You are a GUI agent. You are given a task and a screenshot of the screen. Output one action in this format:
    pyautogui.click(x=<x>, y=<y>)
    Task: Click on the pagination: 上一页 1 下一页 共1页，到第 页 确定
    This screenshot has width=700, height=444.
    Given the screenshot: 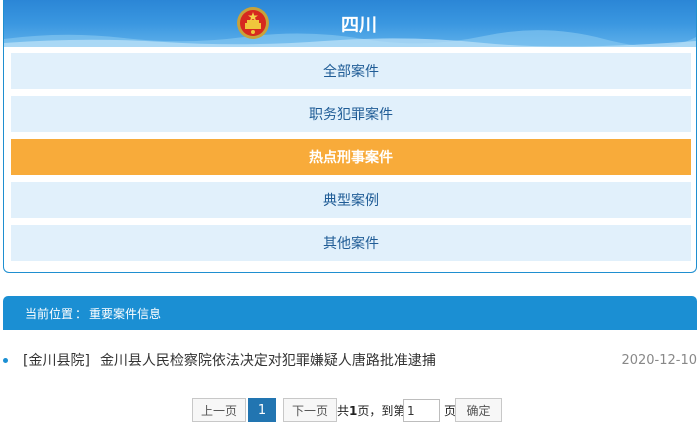 What is the action you would take?
    pyautogui.click(x=350, y=411)
    